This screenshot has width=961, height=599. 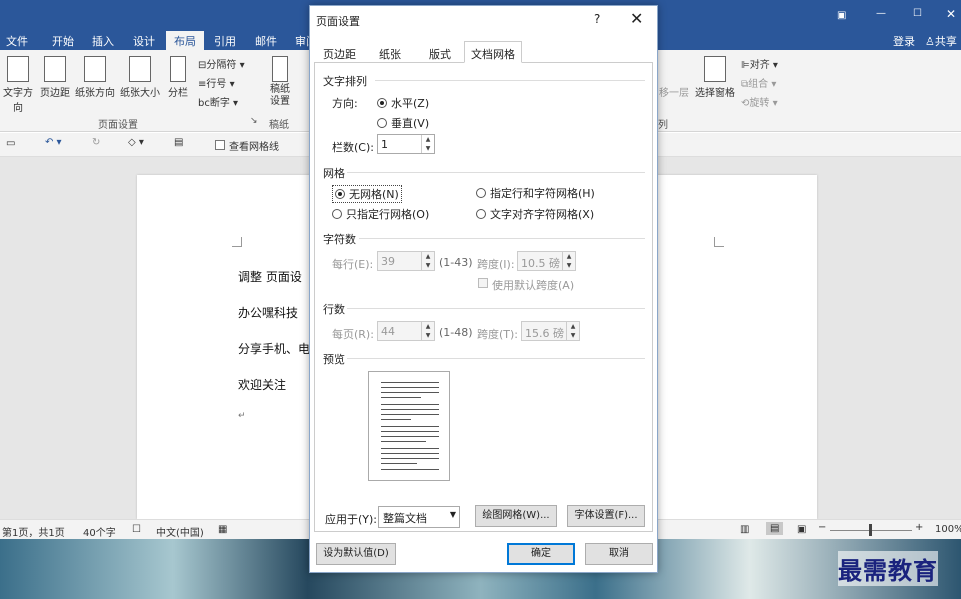 What do you see at coordinates (390, 52) in the screenshot?
I see `tab-paper: 纸张` at bounding box center [390, 52].